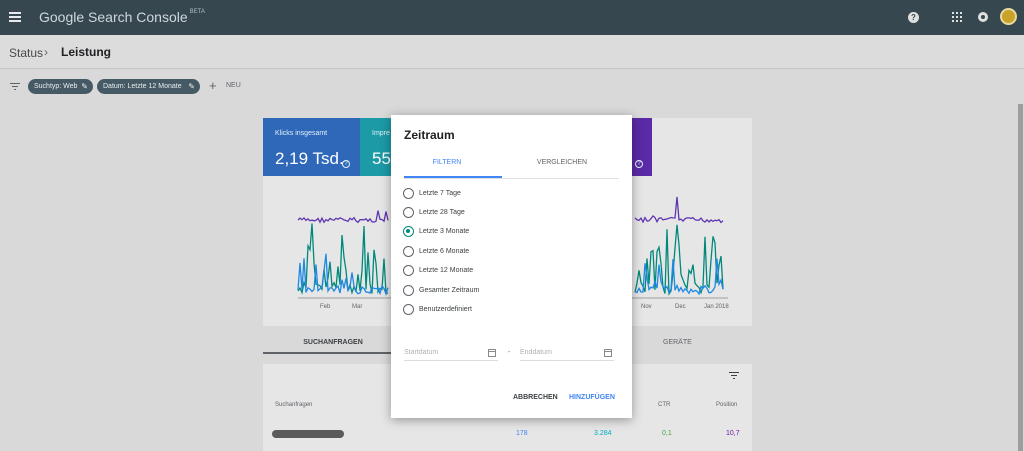 The height and width of the screenshot is (451, 1024). I want to click on row-impressions: 3.284, so click(603, 433).